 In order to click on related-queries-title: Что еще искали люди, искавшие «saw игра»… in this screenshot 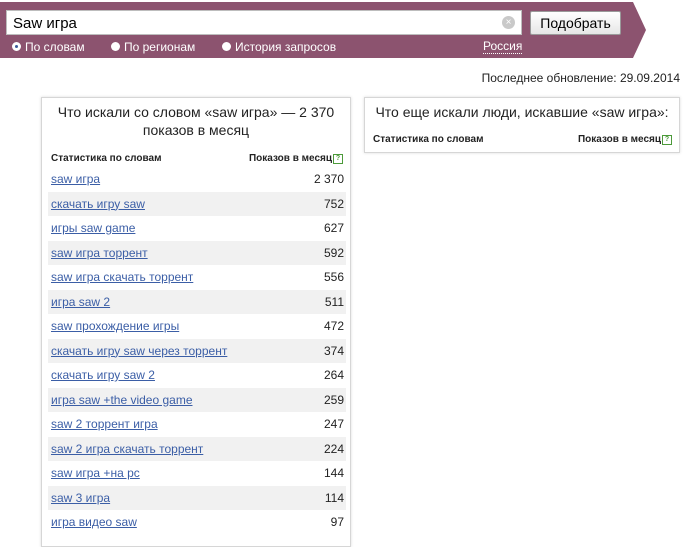, I will do `click(522, 112)`.